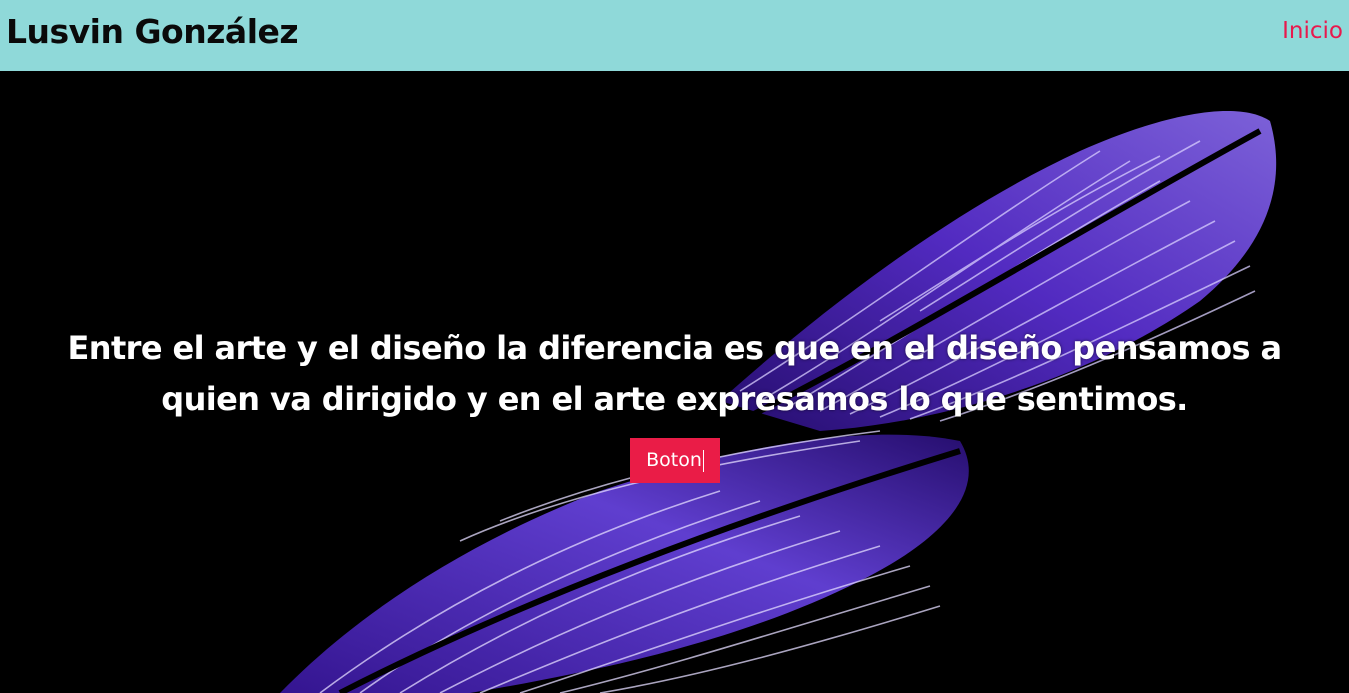  I want to click on hero-button-label: Boton, so click(674, 460).